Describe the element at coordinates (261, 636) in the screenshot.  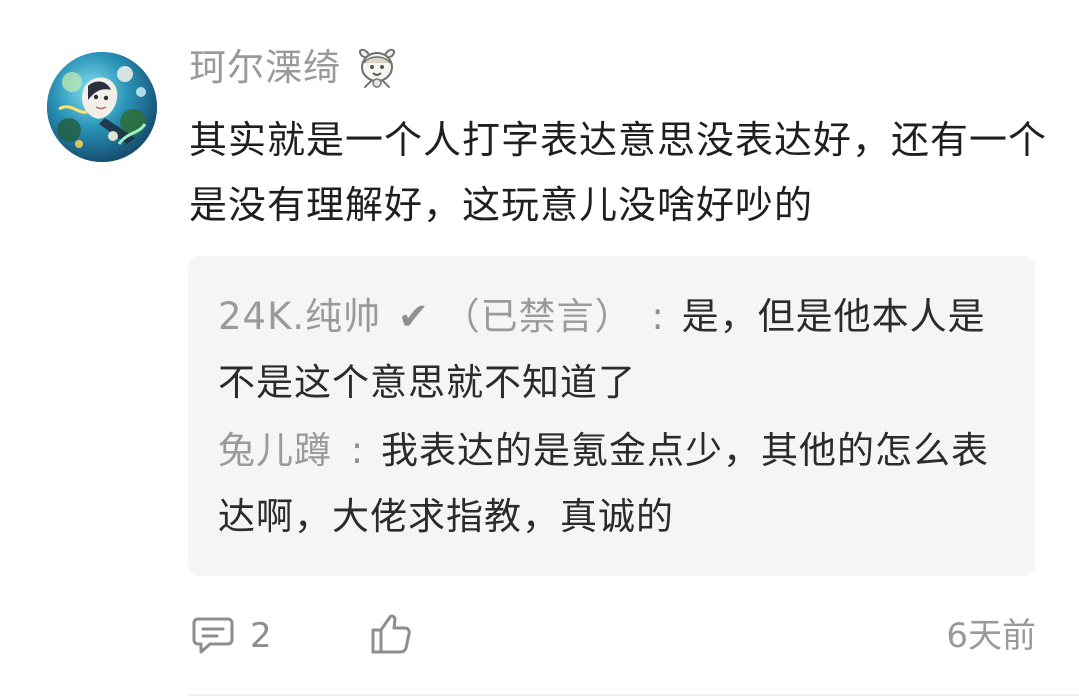
I see `reply-count: 2` at that location.